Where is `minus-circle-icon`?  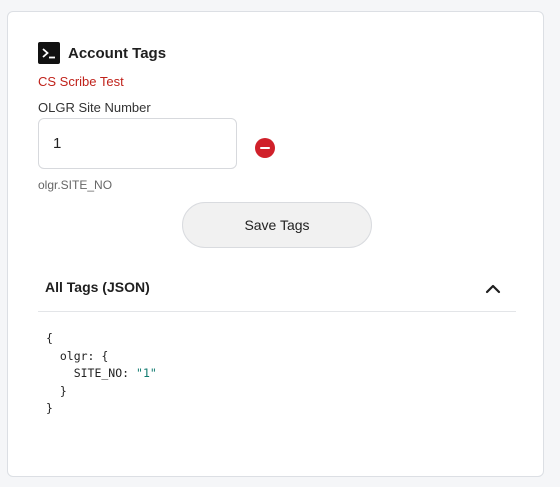 minus-circle-icon is located at coordinates (265, 148).